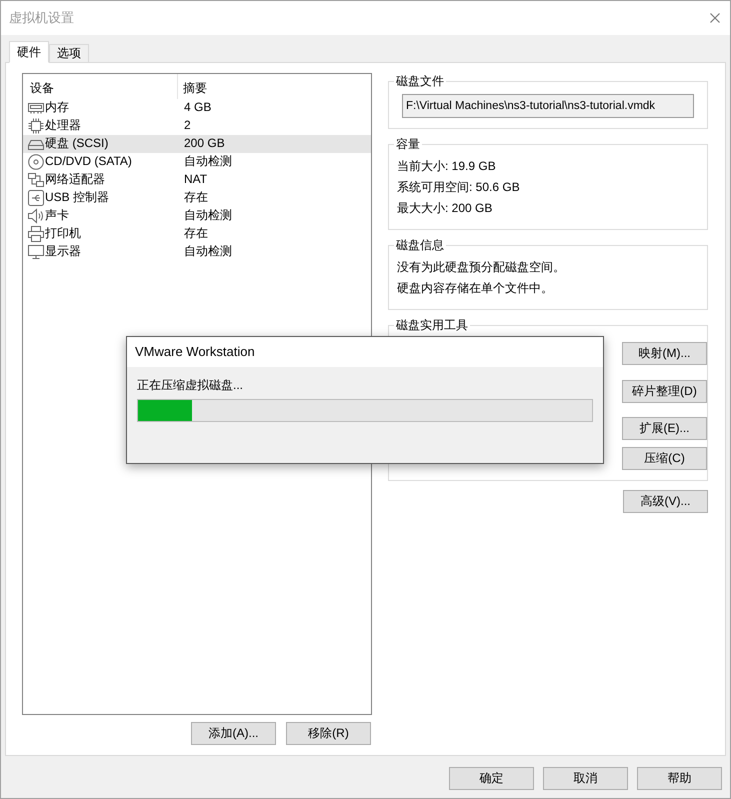  I want to click on file-path-field: F:\Virtual Machines\ns3-tutorial\ns3-tutorial.vmdk, so click(548, 106).